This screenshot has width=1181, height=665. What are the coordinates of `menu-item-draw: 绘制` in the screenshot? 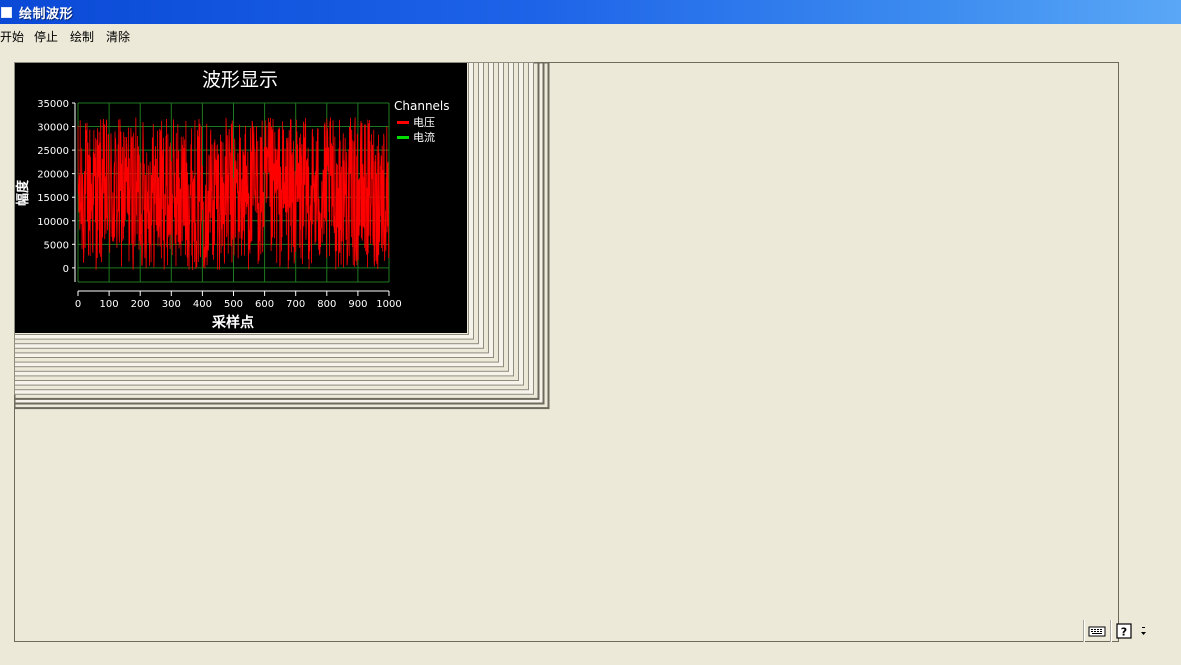 It's located at (82, 36).